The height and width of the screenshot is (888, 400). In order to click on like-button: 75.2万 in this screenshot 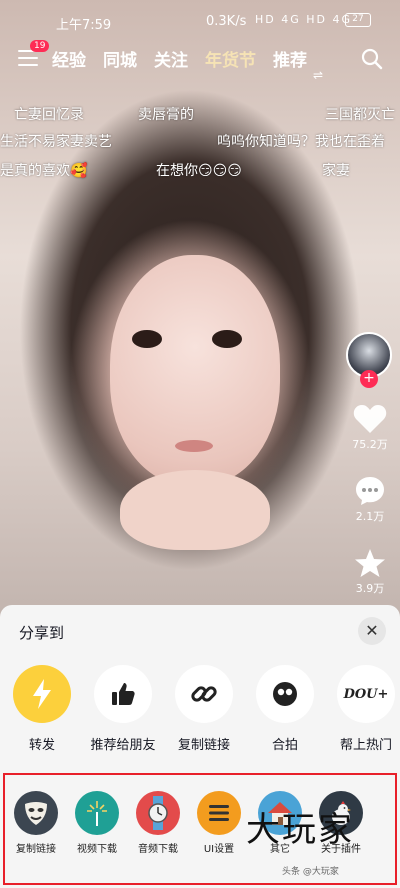, I will do `click(370, 428)`.